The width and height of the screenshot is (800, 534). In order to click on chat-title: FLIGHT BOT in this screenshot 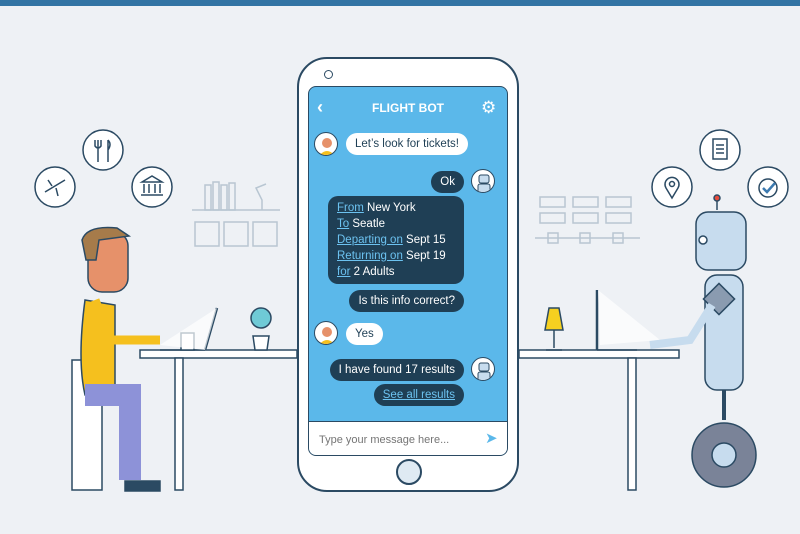, I will do `click(408, 108)`.